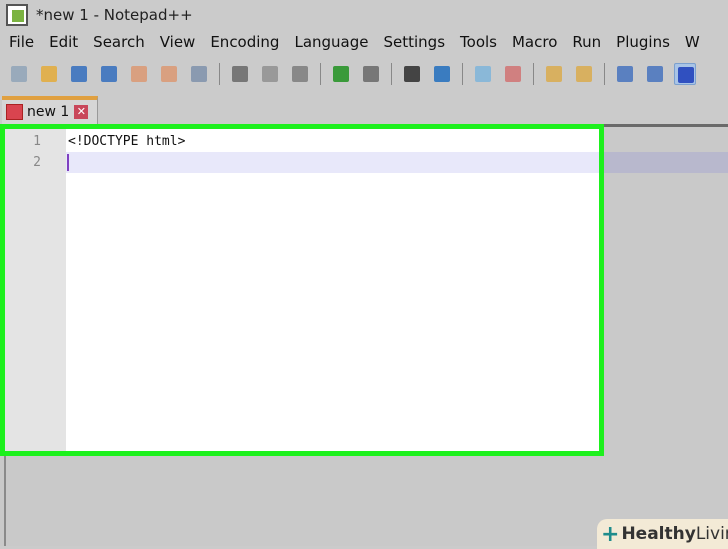  I want to click on redo-icon, so click(371, 74).